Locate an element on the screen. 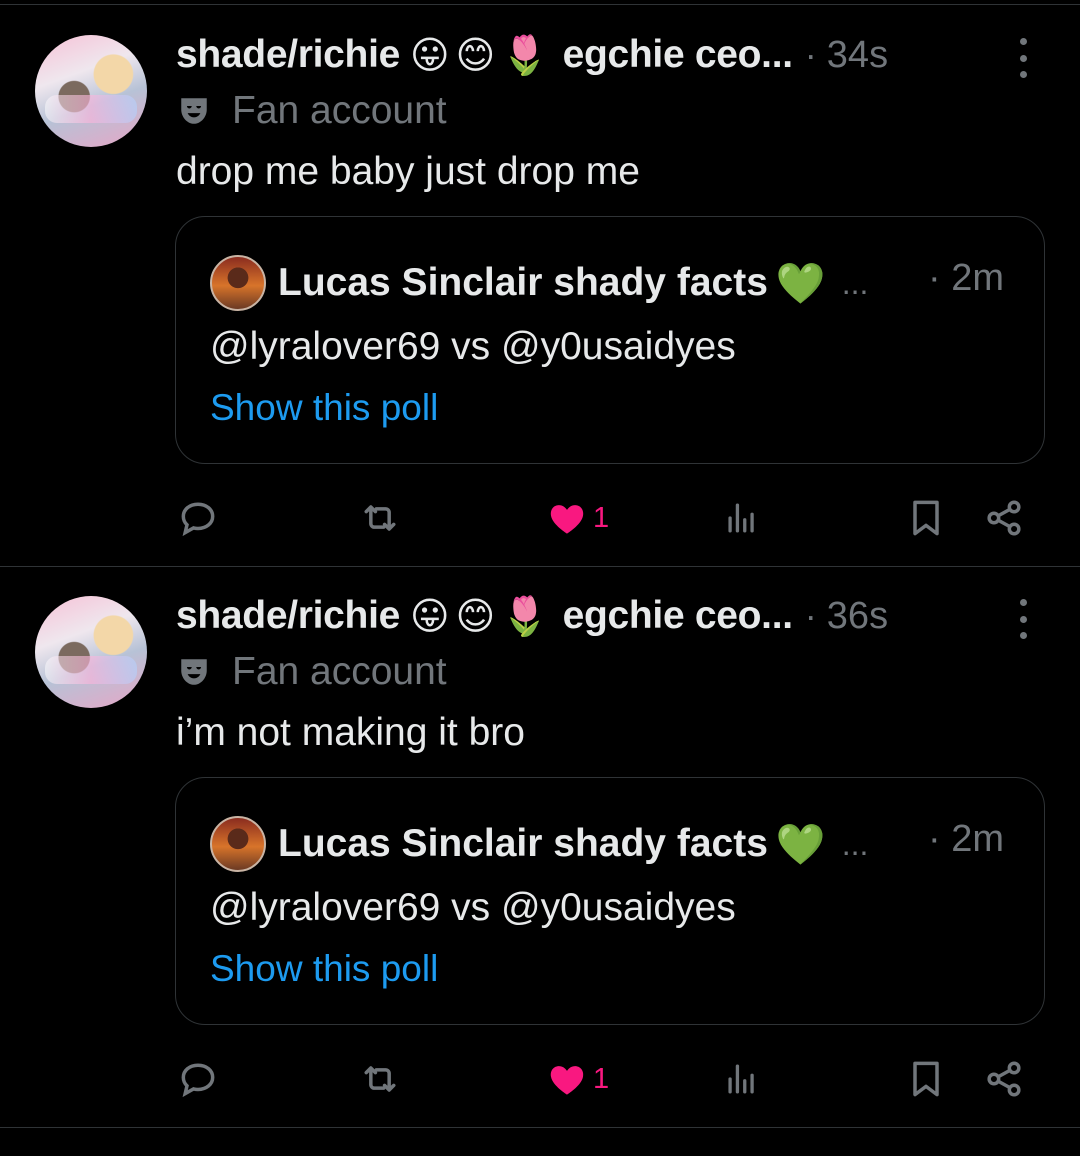 Image resolution: width=1080 pixels, height=1156 pixels. tweet-header: shade/richie 😛 😊 🌷 egchie ceo... · 34s is located at coordinates (532, 55).